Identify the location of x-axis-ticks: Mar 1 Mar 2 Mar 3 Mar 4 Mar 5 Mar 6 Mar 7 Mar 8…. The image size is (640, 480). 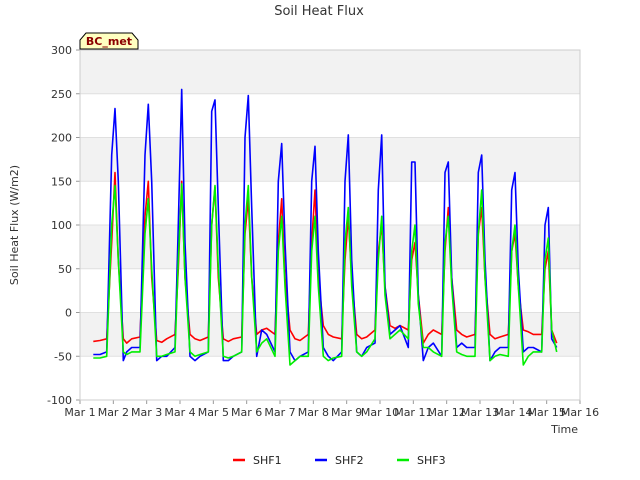
(331, 409).